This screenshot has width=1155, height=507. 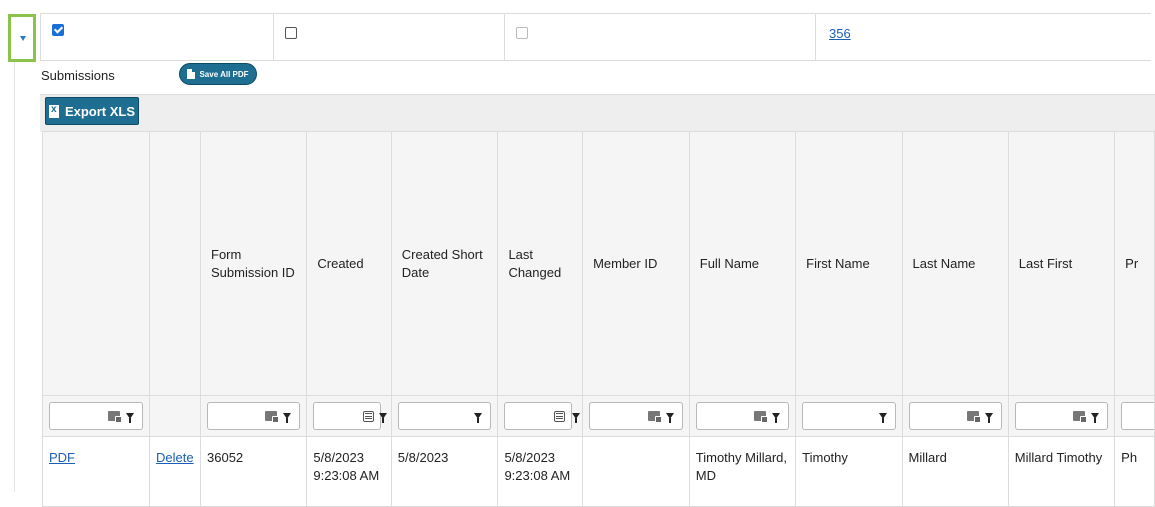 I want to click on parent-row-count-link: 356, so click(x=840, y=33).